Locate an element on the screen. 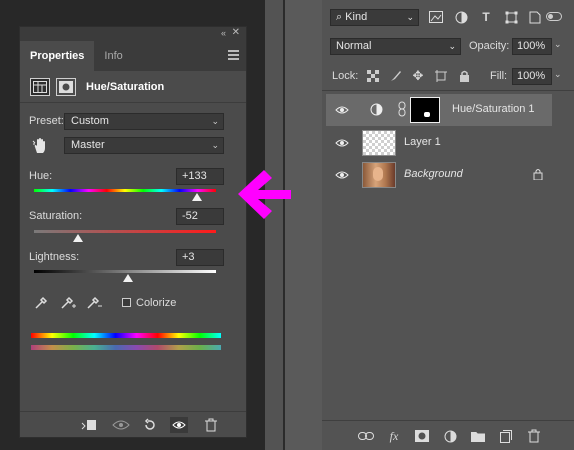  clip-to-layer-icon is located at coordinates (89, 425).